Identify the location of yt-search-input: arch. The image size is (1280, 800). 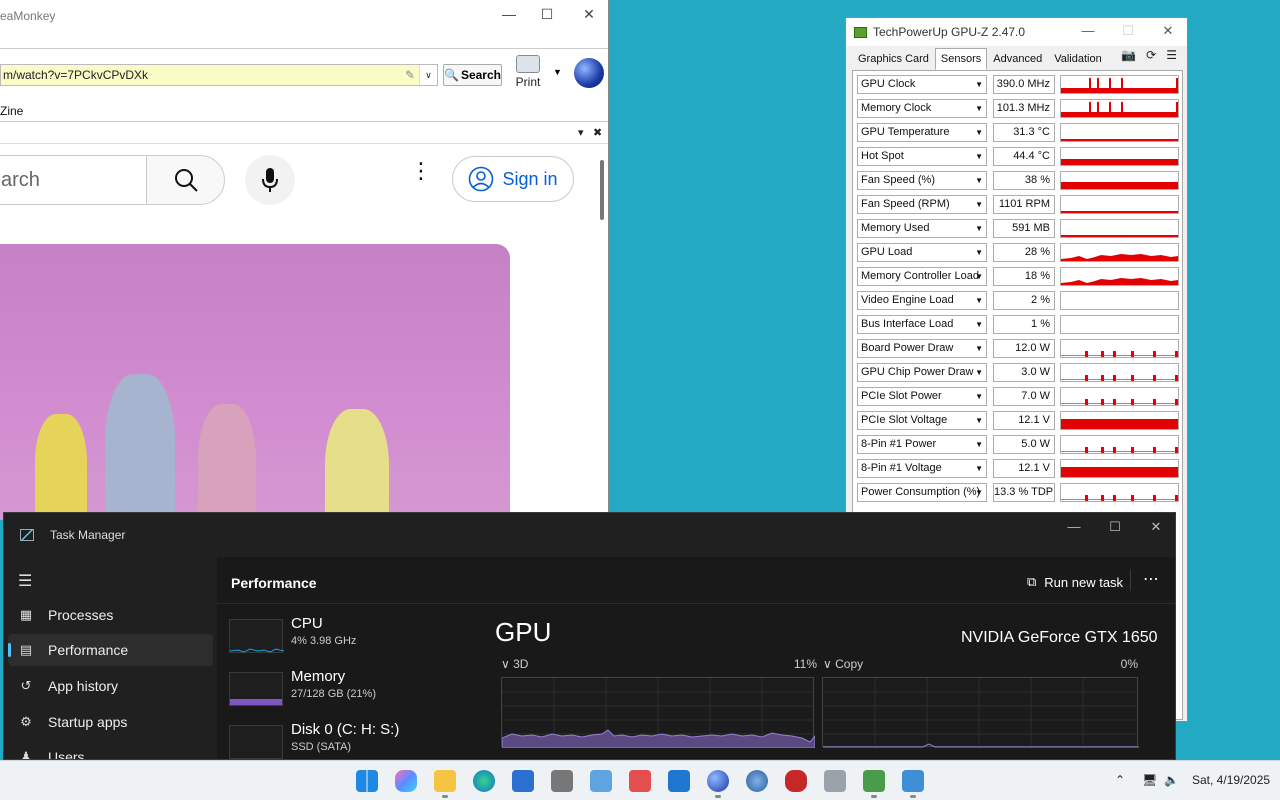
(73, 180).